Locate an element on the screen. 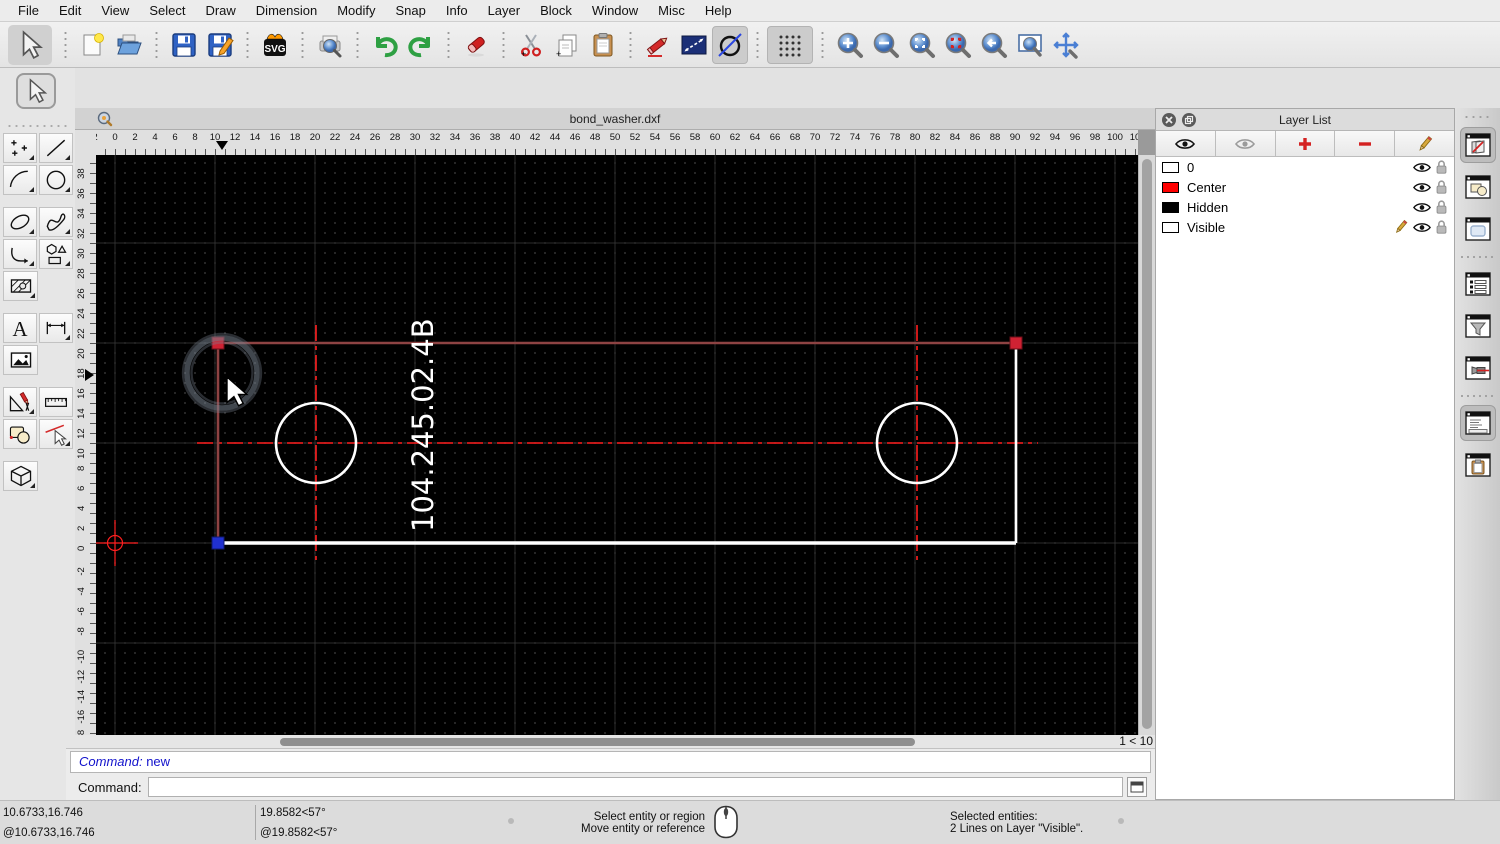 Image resolution: width=1500 pixels, height=844 pixels. zoom-out-button is located at coordinates (886, 45).